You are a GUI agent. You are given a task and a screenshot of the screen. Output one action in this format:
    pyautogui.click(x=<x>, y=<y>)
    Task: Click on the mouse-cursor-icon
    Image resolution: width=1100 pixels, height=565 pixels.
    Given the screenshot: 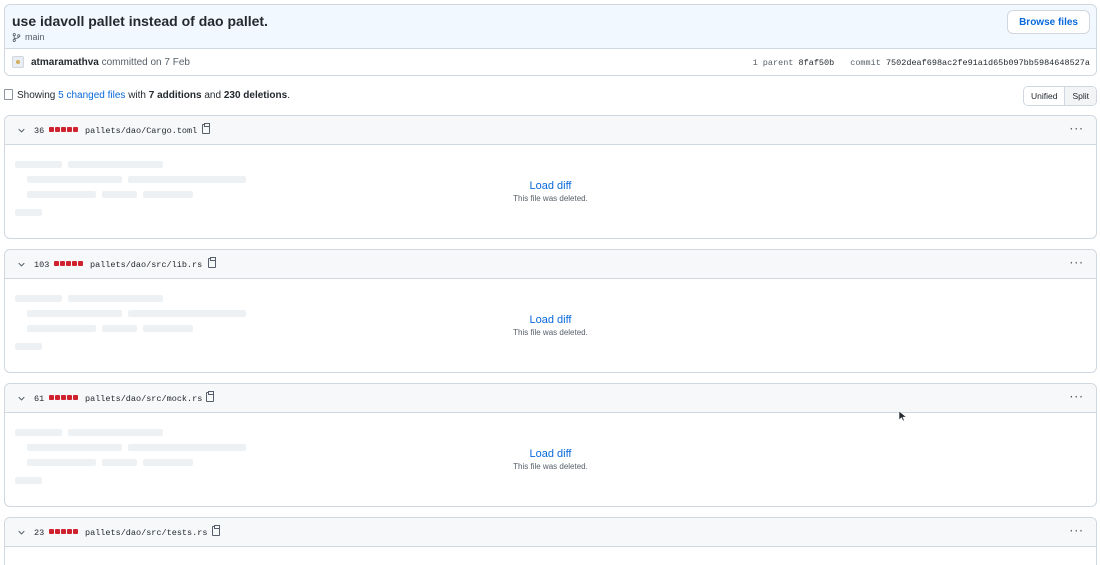 What is the action you would take?
    pyautogui.click(x=903, y=416)
    